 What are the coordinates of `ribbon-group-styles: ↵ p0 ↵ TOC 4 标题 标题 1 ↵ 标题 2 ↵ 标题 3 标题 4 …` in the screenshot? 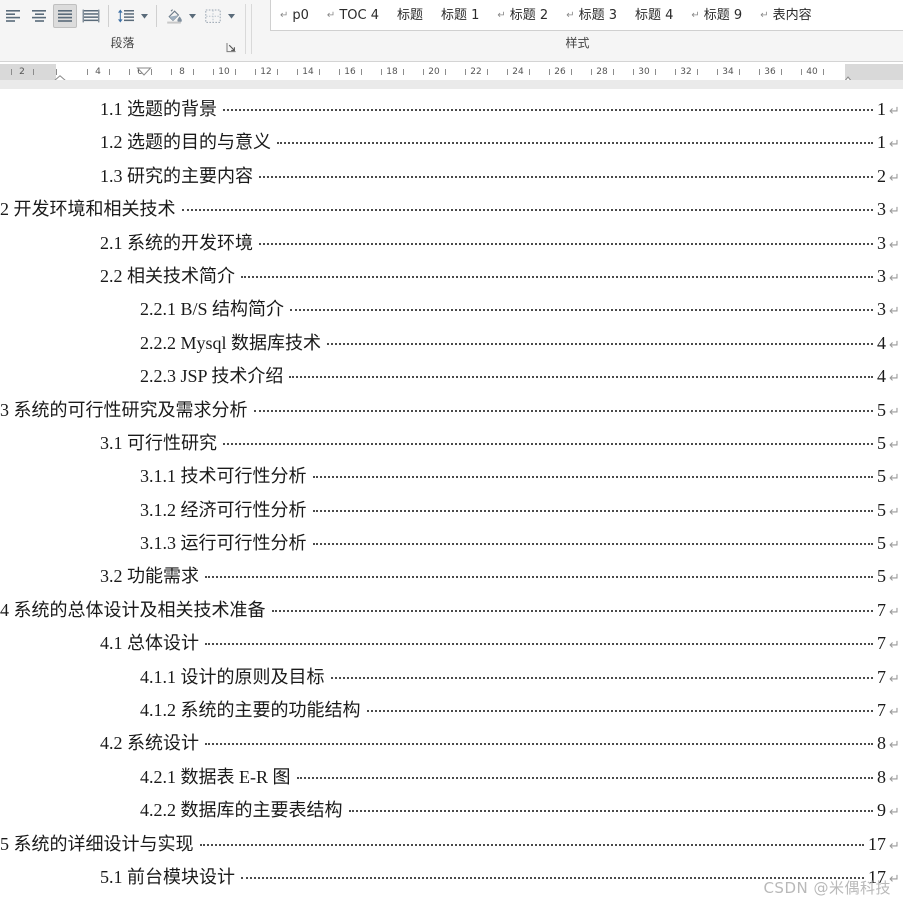 It's located at (577, 30).